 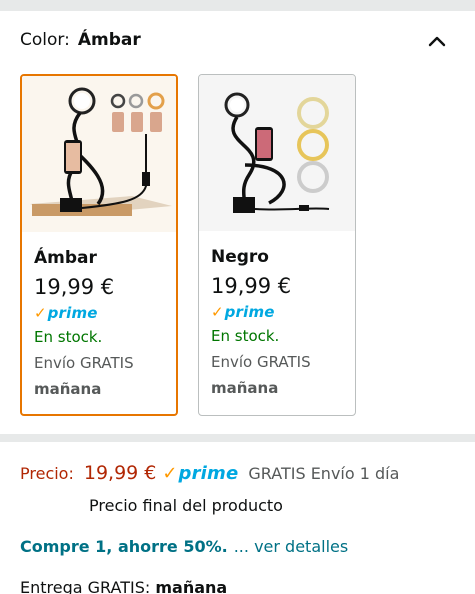 What do you see at coordinates (437, 42) in the screenshot?
I see `chevron-up-icon` at bounding box center [437, 42].